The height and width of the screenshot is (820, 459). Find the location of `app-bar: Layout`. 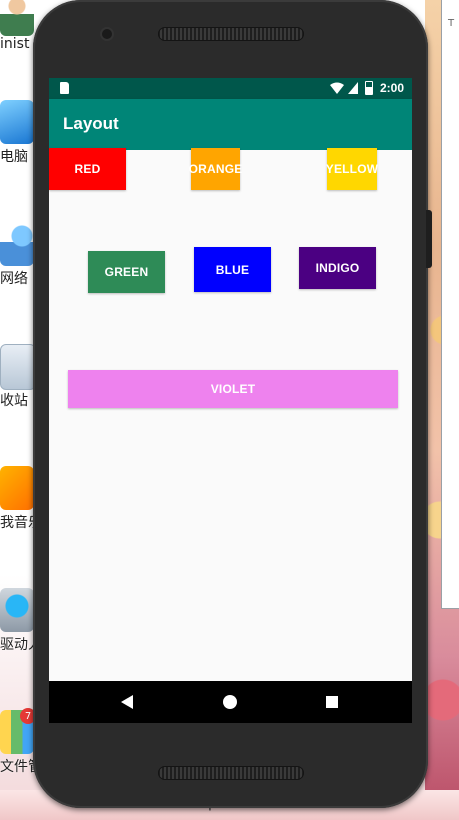

app-bar: Layout is located at coordinates (230, 124).